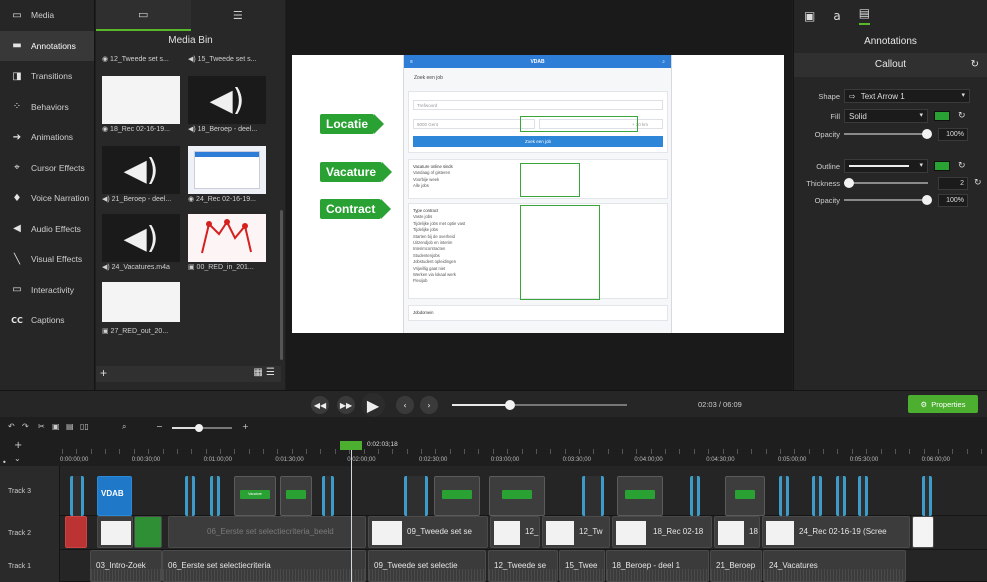  I want to click on audio-clip: 06_Eerste set selectiecriteria, so click(264, 566).